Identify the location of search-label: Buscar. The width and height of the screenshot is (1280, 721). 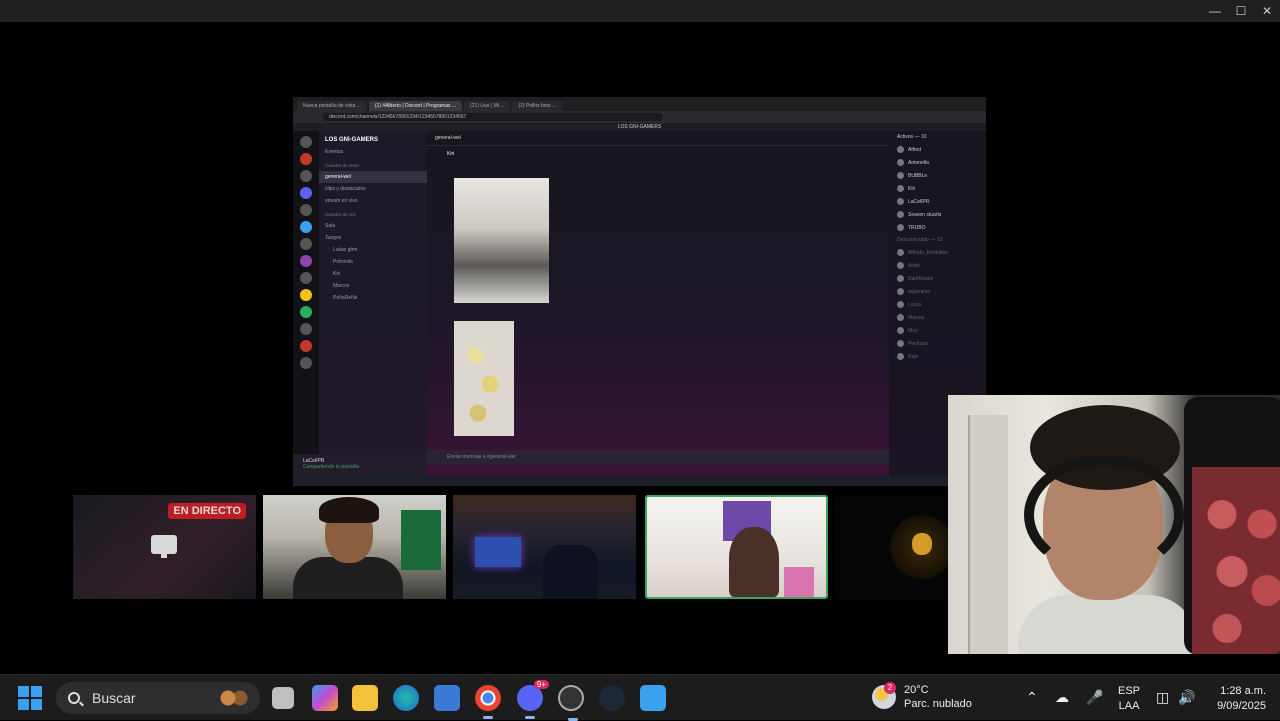
(114, 698).